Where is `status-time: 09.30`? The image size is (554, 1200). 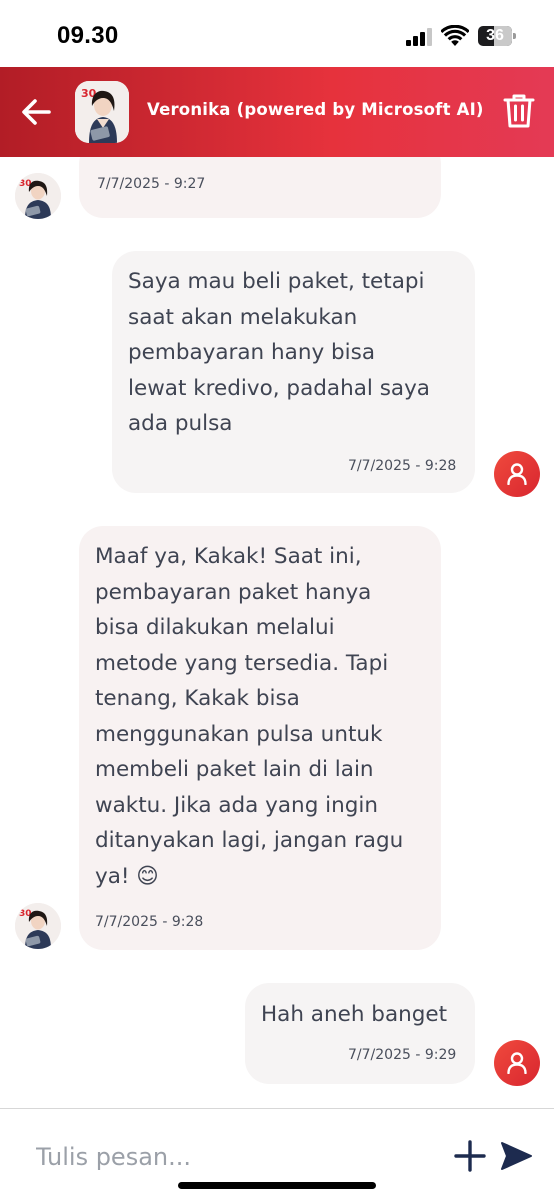 status-time: 09.30 is located at coordinates (88, 35).